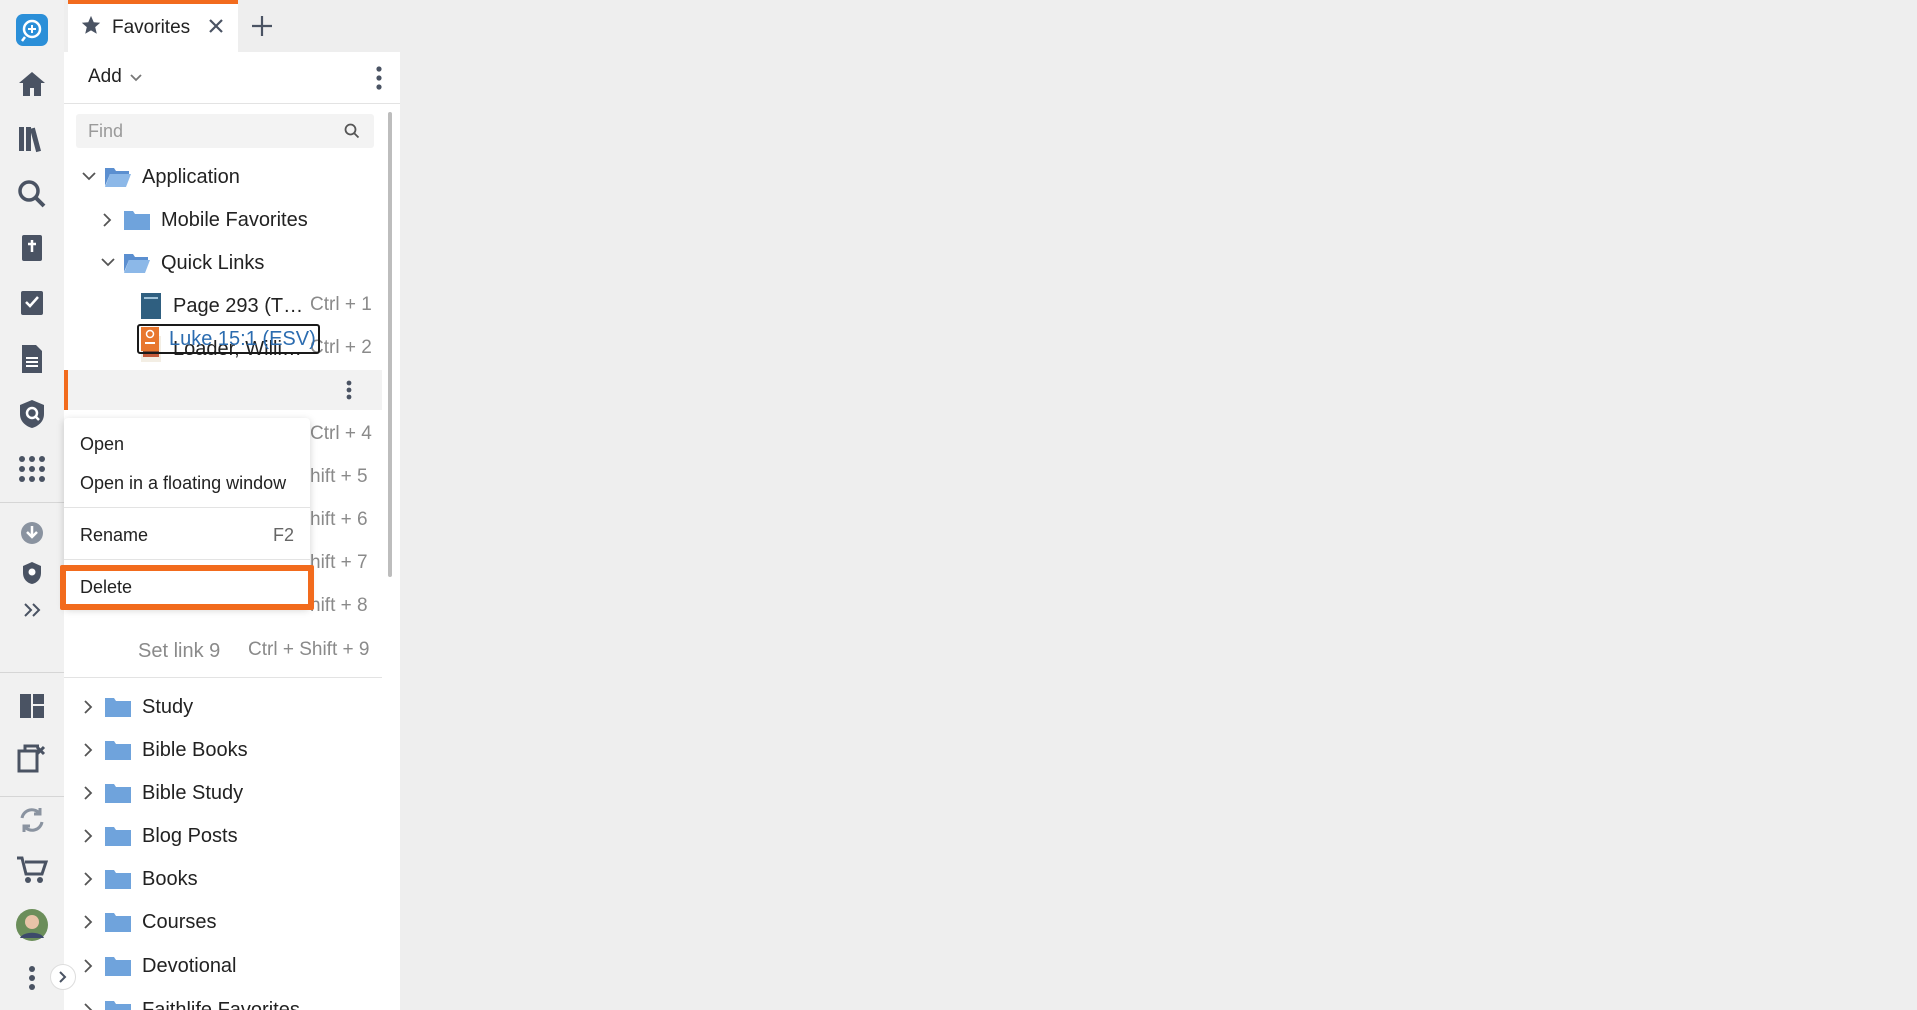 The height and width of the screenshot is (1010, 1917). Describe the element at coordinates (189, 965) in the screenshot. I see `folder-label: Devotional` at that location.